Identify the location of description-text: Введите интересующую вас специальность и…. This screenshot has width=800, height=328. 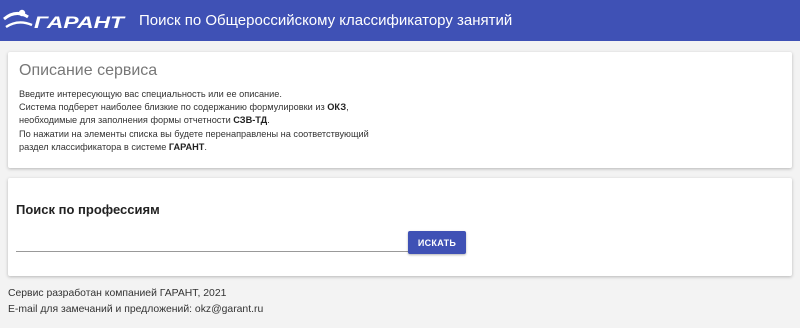
(194, 121).